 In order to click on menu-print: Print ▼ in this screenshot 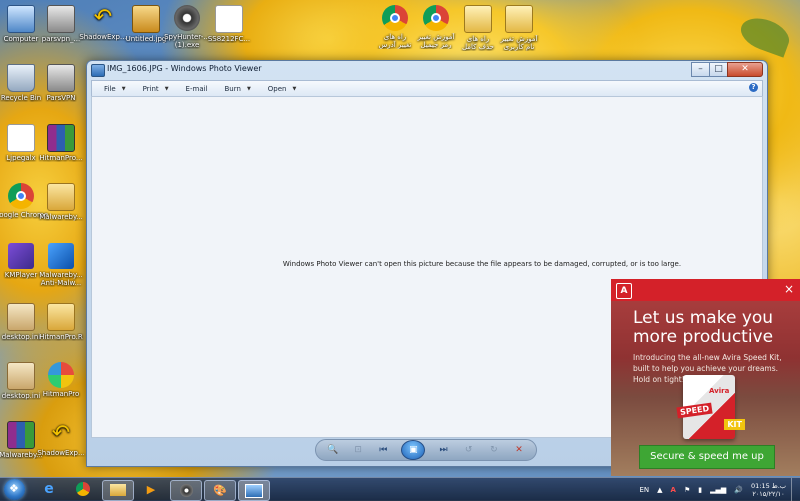, I will do `click(156, 89)`.